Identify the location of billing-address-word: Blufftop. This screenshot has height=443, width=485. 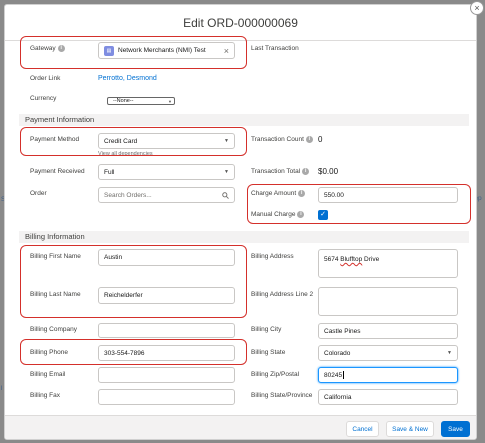
(351, 259).